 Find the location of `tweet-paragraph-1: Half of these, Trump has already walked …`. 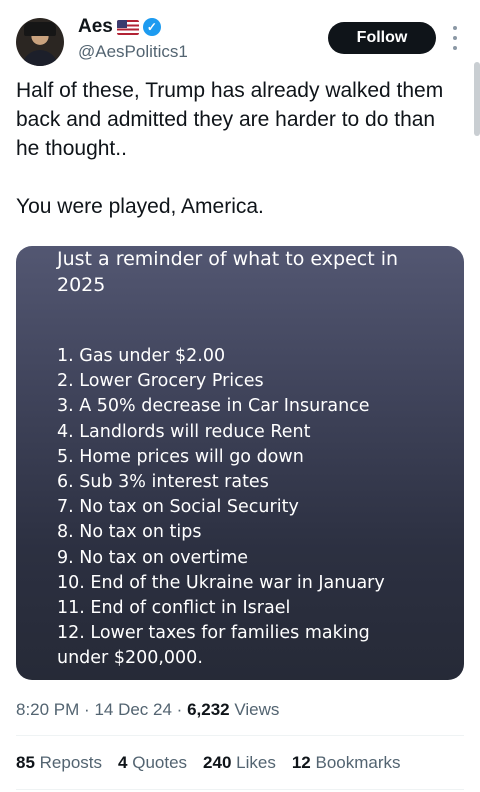

tweet-paragraph-1: Half of these, Trump has already walked … is located at coordinates (230, 119).